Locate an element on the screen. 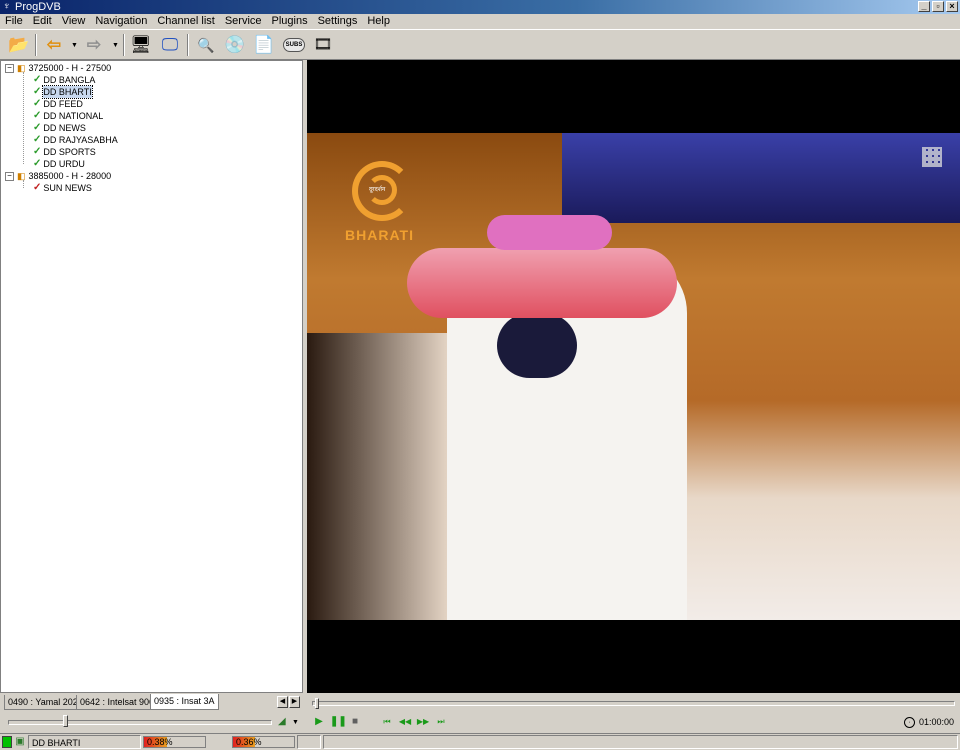 The image size is (960, 750). forward-button: ⇨ is located at coordinates (94, 45).